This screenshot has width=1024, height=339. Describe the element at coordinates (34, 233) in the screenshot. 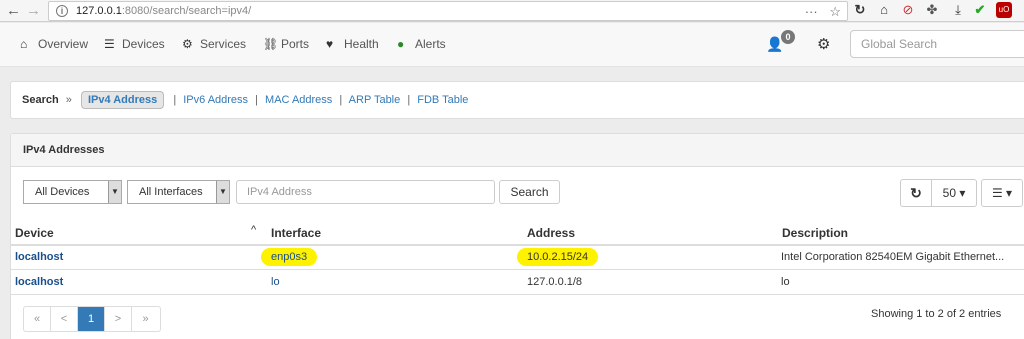

I see `column-header-device: Device` at that location.